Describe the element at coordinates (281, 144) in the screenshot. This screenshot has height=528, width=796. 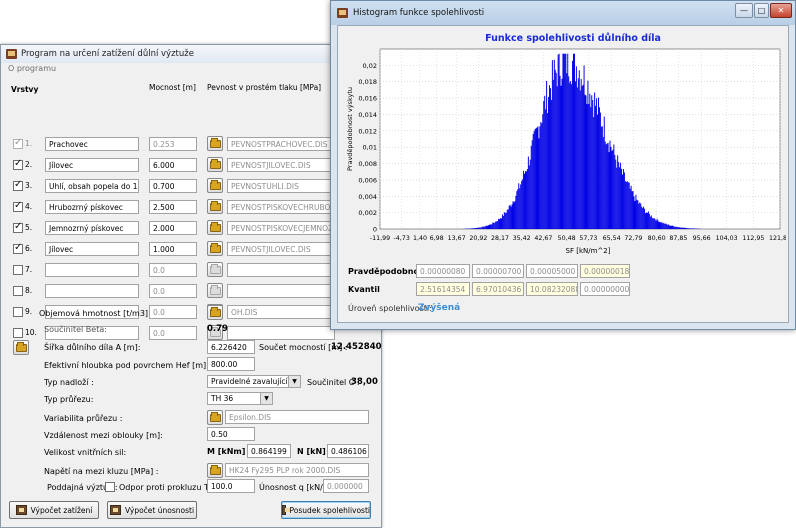
I see `layer-strength-file-field: PEVNOSTPRACHOVEC.DIS` at that location.